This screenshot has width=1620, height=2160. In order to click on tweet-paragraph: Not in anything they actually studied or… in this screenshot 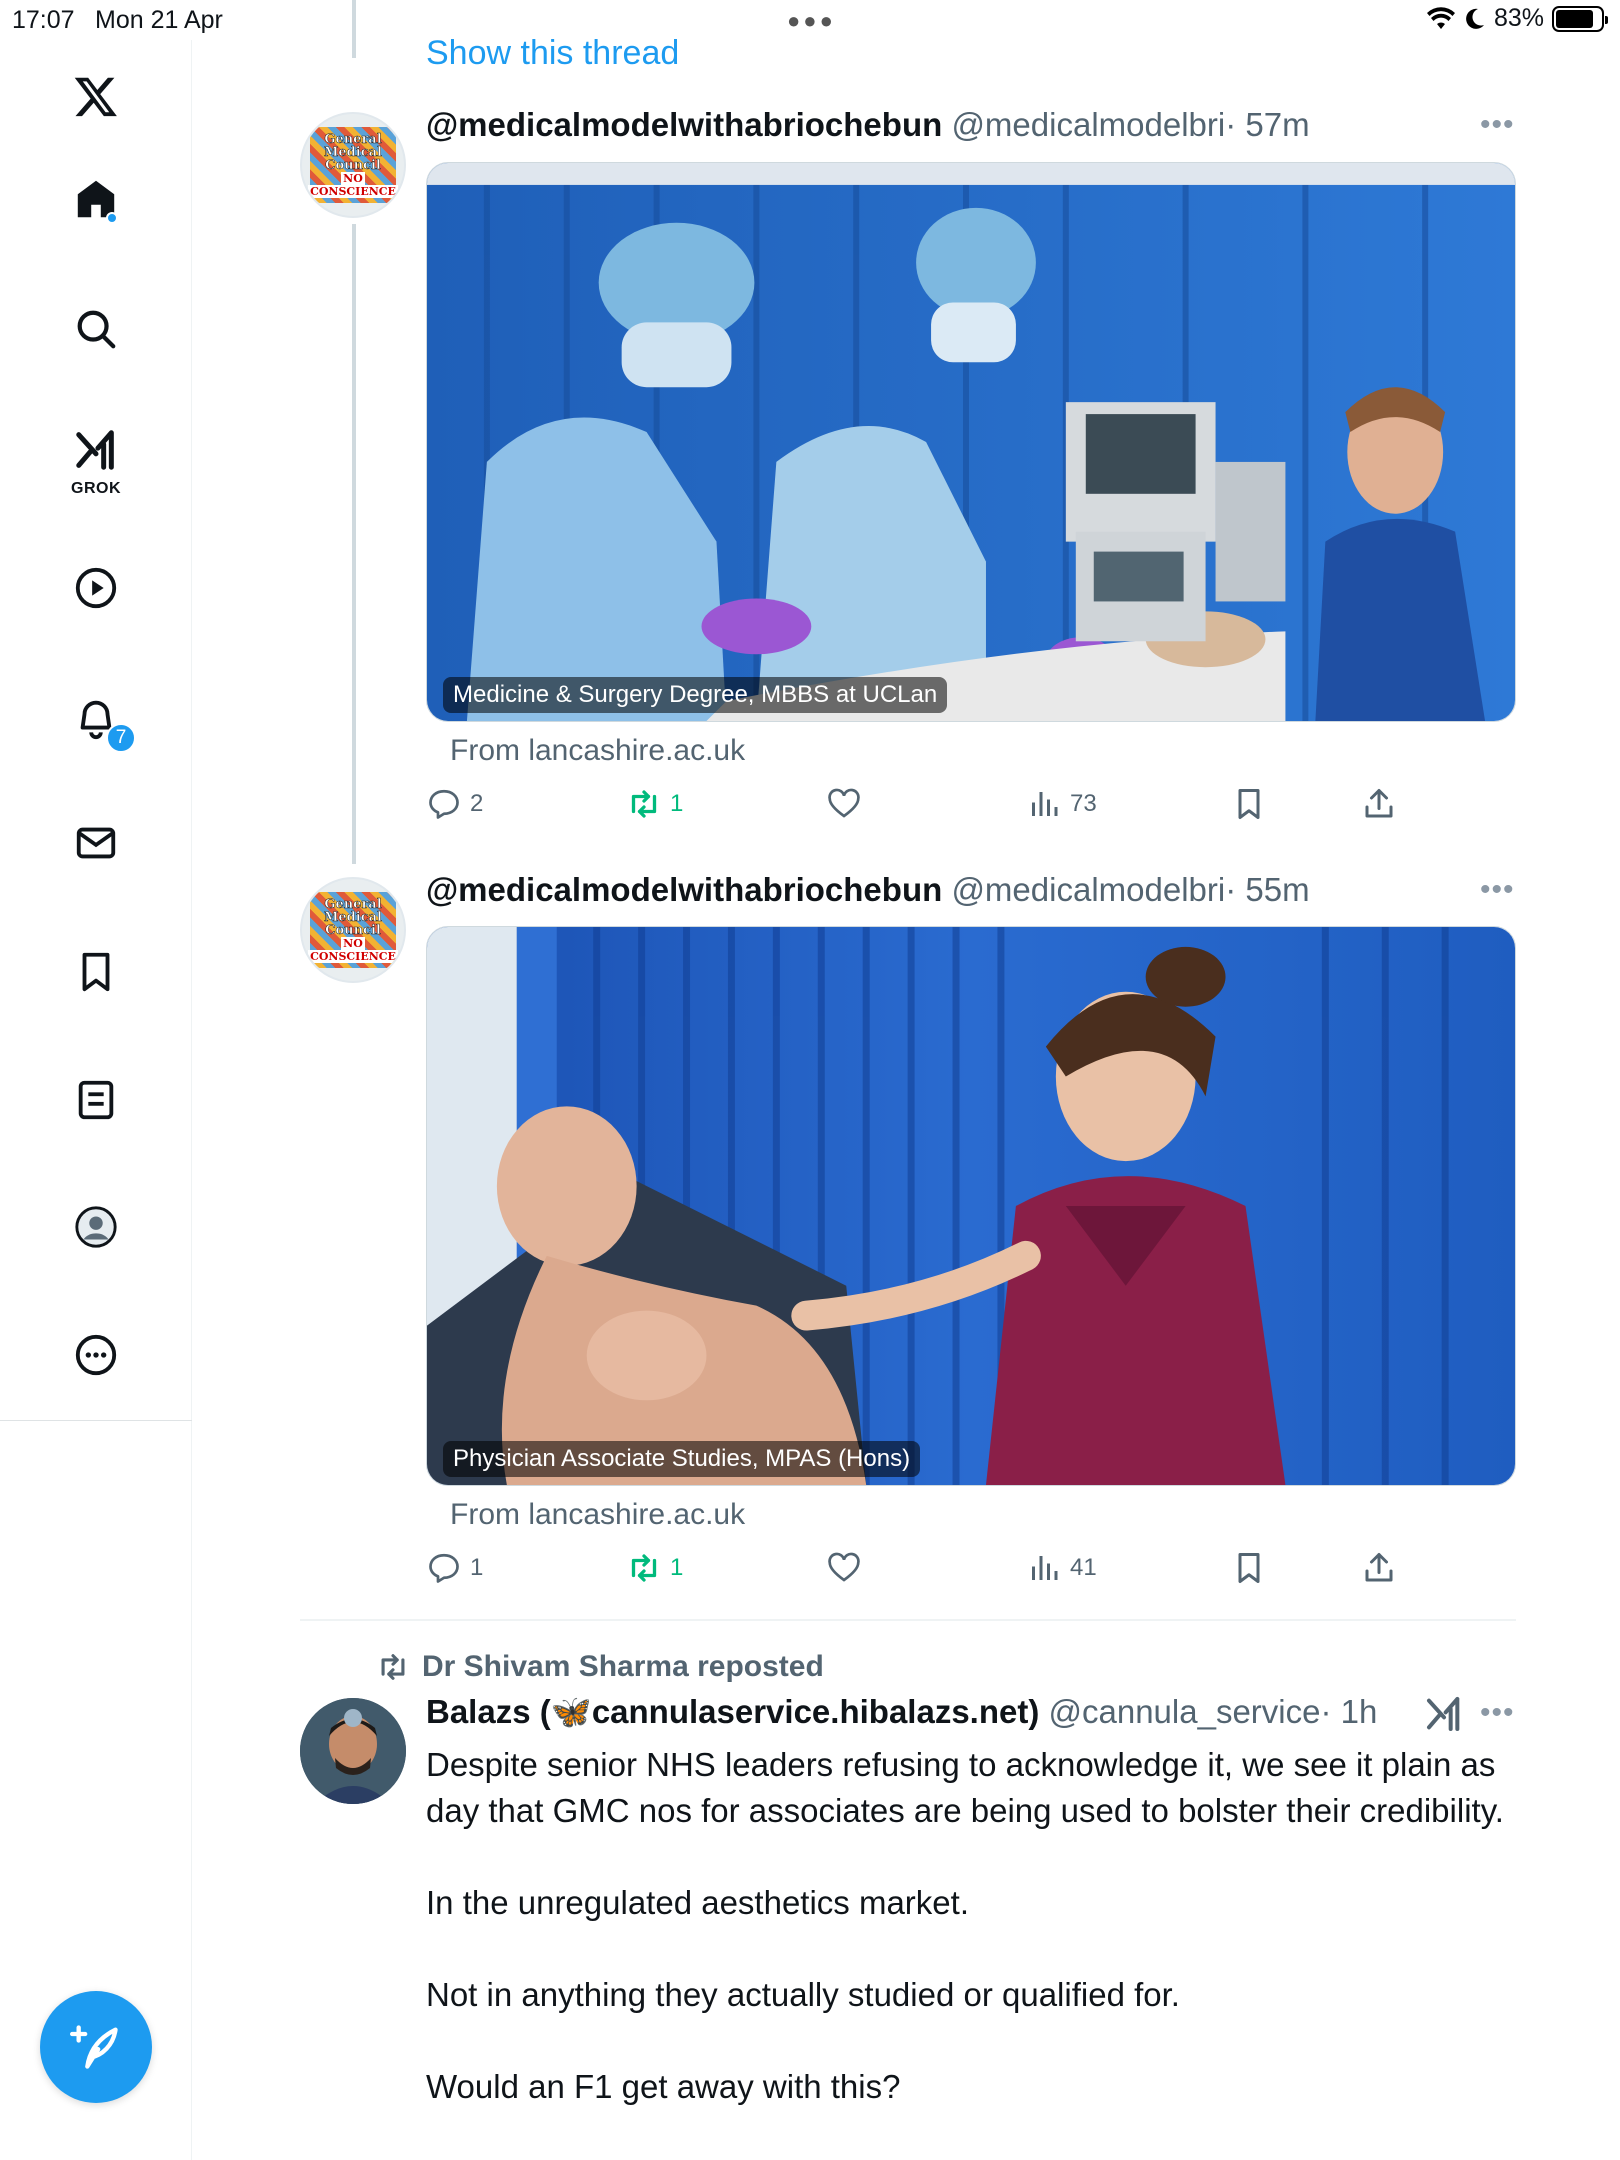, I will do `click(803, 1994)`.